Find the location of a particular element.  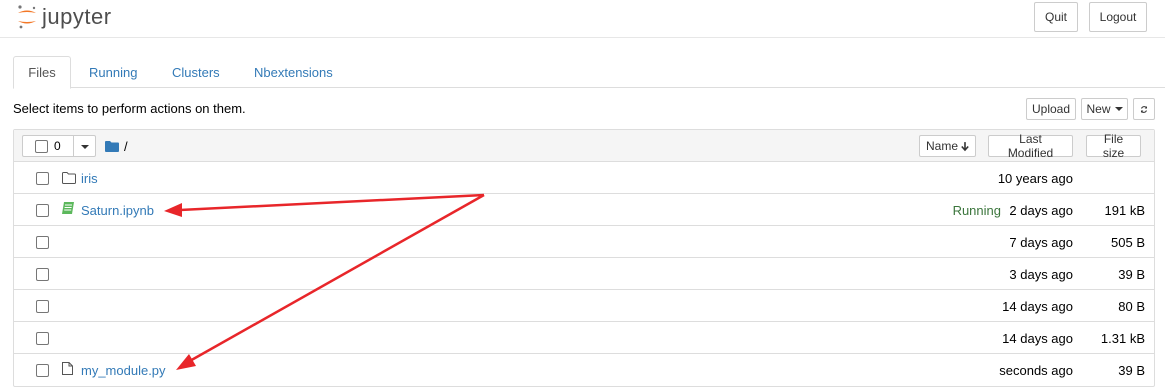

sort-name-label: Name is located at coordinates (942, 146).